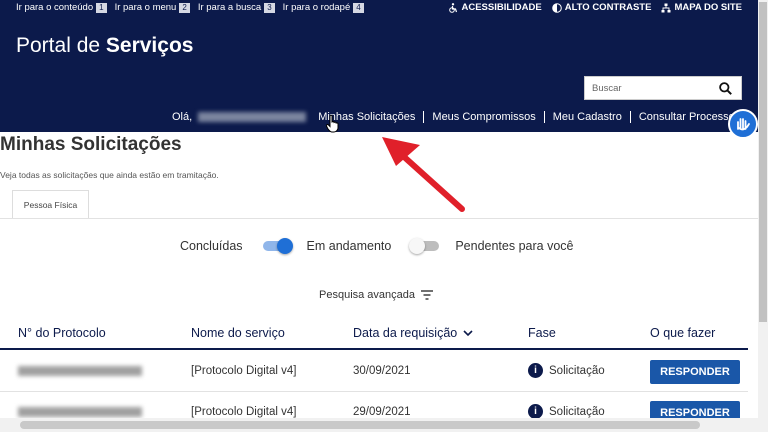 The height and width of the screenshot is (432, 768). Describe the element at coordinates (382, 371) in the screenshot. I see `request-date: 30/09/2021` at that location.